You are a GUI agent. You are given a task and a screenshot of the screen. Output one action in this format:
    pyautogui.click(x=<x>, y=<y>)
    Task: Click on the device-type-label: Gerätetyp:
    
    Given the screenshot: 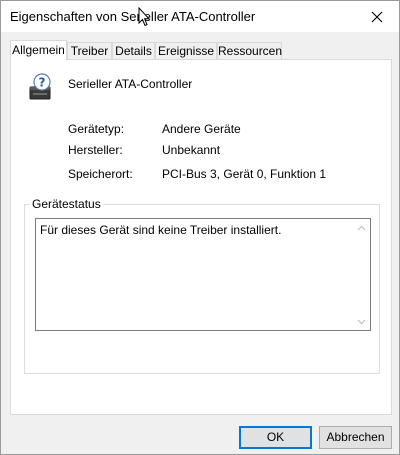 What is the action you would take?
    pyautogui.click(x=96, y=129)
    